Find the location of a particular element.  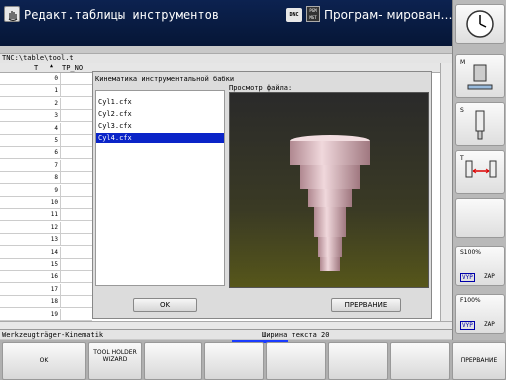

tool-number: 3 is located at coordinates (56, 116).